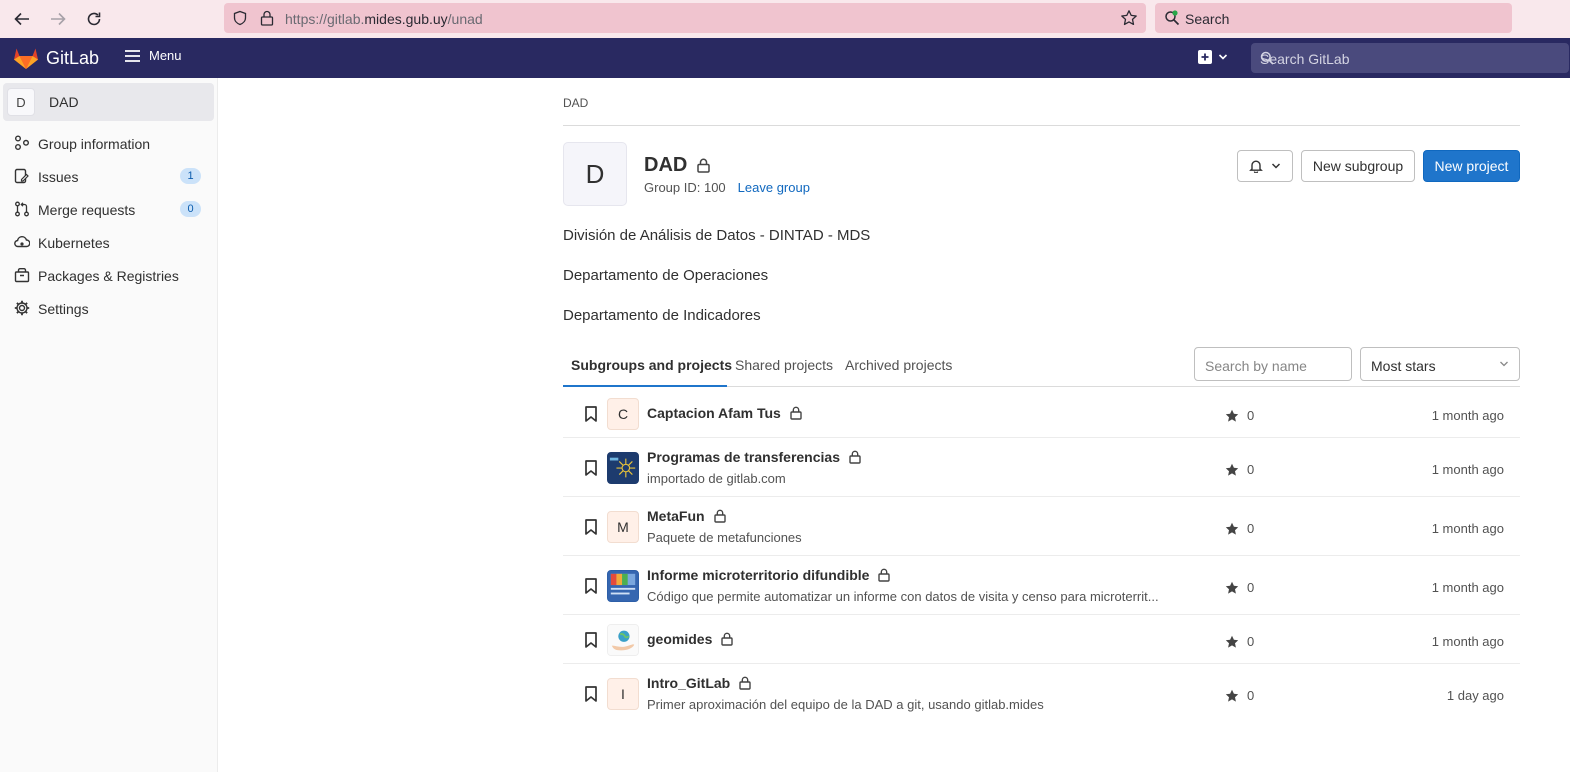 This screenshot has height=772, width=1570. Describe the element at coordinates (1276, 166) in the screenshot. I see `chevron-down-icon` at that location.